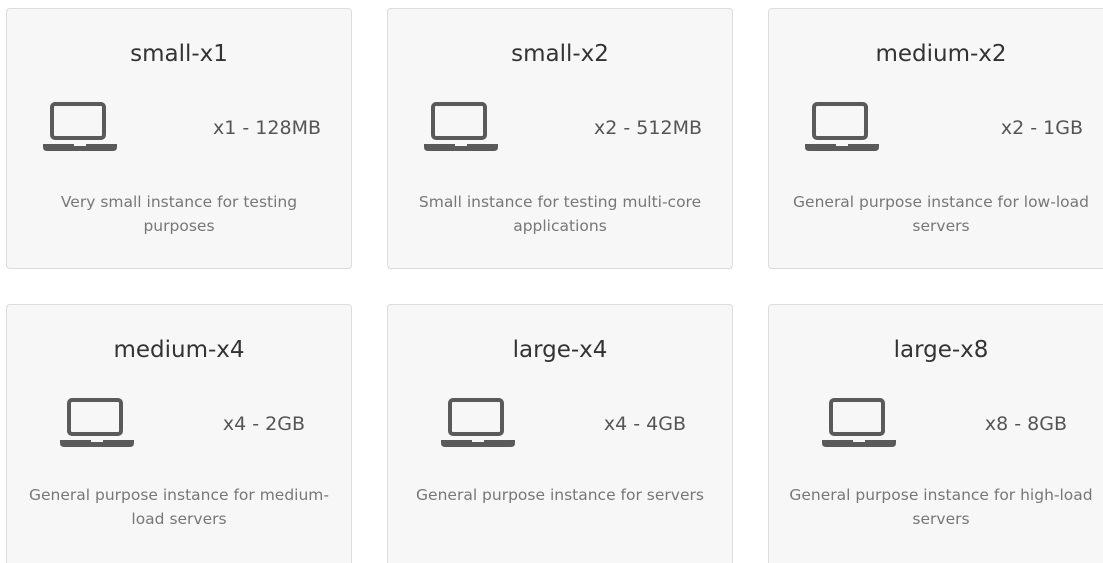 This screenshot has height=563, width=1103. What do you see at coordinates (263, 424) in the screenshot?
I see `instance-spec: x4 - 2GB` at bounding box center [263, 424].